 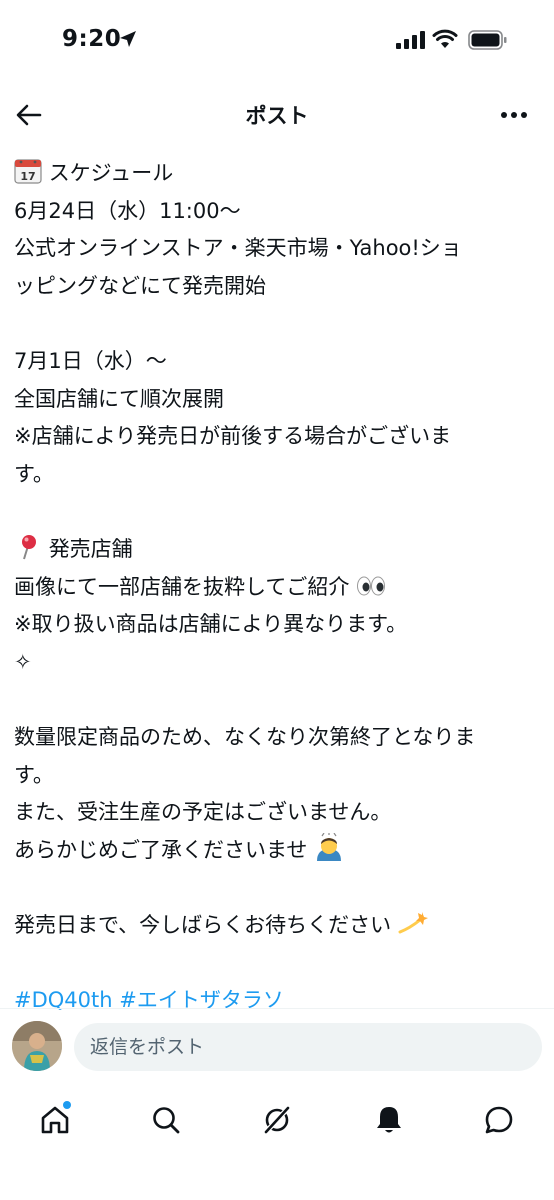 What do you see at coordinates (233, 436) in the screenshot?
I see `post-line: ※店舗により発売日が前後する場合がございま` at bounding box center [233, 436].